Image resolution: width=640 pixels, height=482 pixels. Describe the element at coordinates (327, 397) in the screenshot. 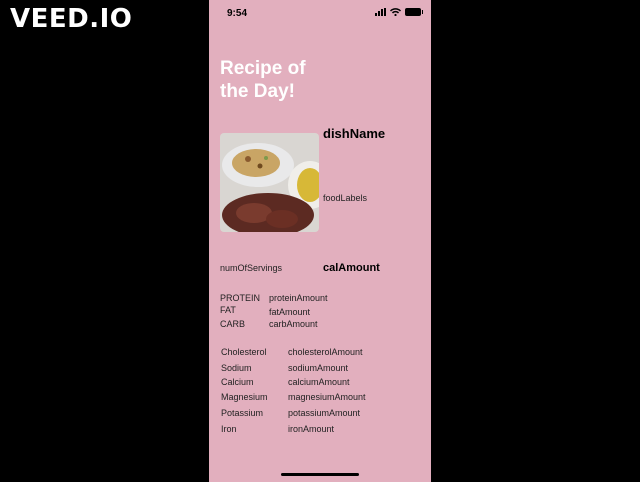

I see `magnesium-amount: magnesiumAmount` at that location.